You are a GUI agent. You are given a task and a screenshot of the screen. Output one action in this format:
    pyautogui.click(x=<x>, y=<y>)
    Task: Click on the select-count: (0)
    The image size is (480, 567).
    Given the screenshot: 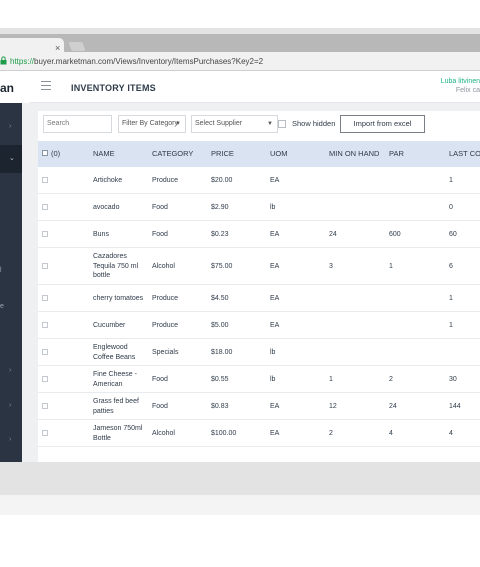 What is the action you would take?
    pyautogui.click(x=56, y=153)
    